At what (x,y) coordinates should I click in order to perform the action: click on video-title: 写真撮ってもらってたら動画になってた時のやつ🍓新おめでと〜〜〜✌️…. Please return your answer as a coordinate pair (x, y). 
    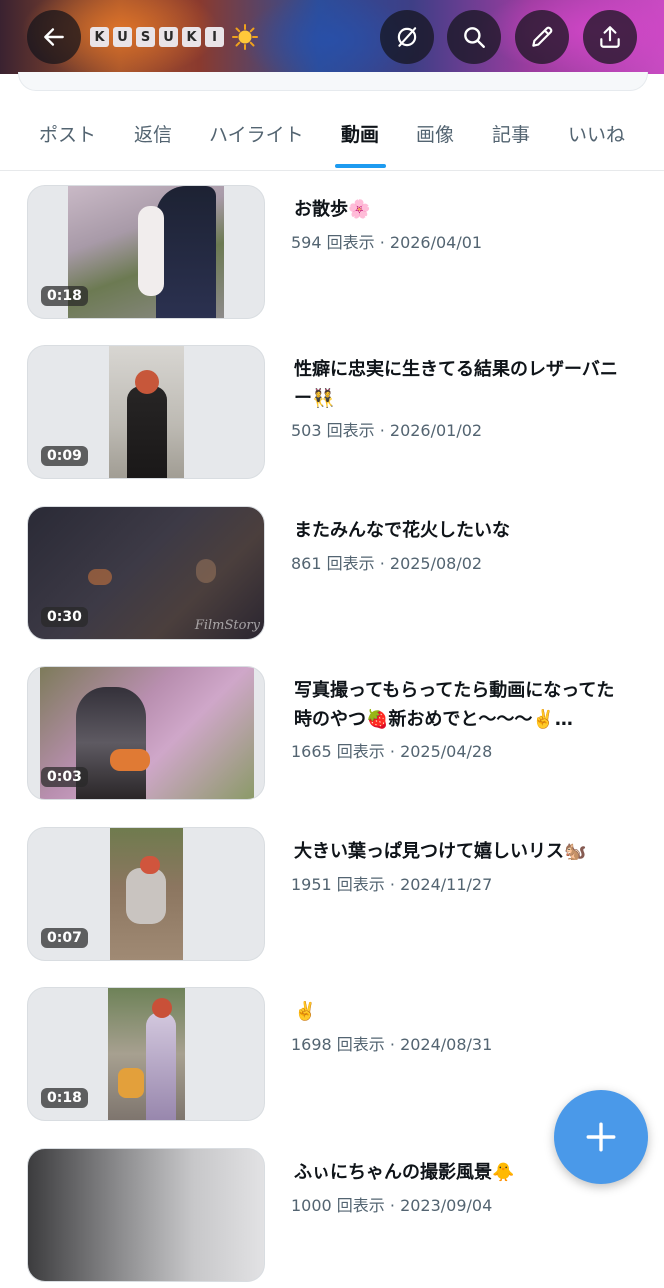
    Looking at the image, I should click on (459, 705).